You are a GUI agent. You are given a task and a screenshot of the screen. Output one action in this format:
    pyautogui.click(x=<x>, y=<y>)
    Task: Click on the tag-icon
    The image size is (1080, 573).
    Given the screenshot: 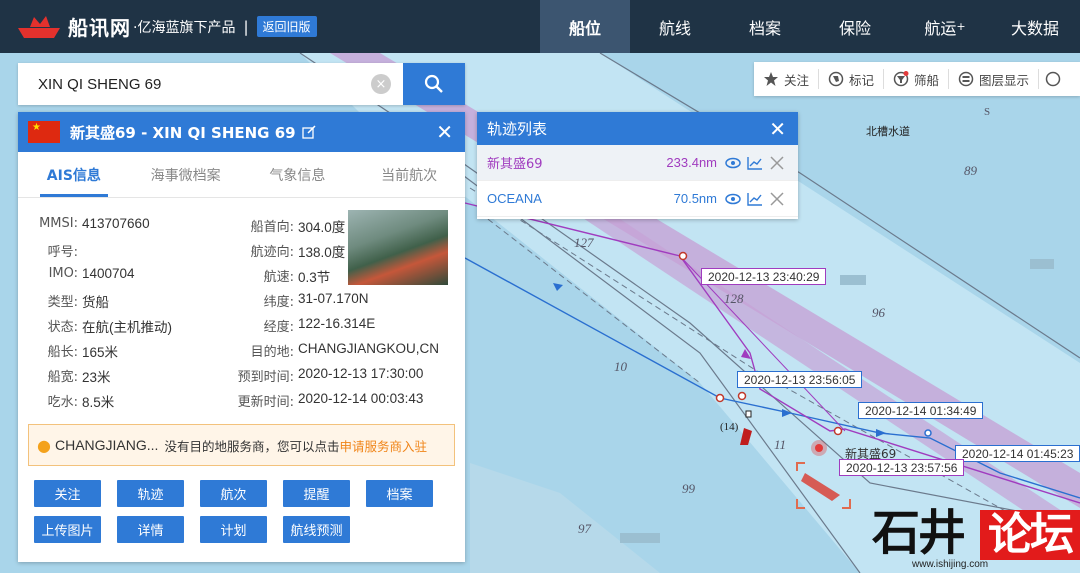 What is the action you would take?
    pyautogui.click(x=836, y=79)
    